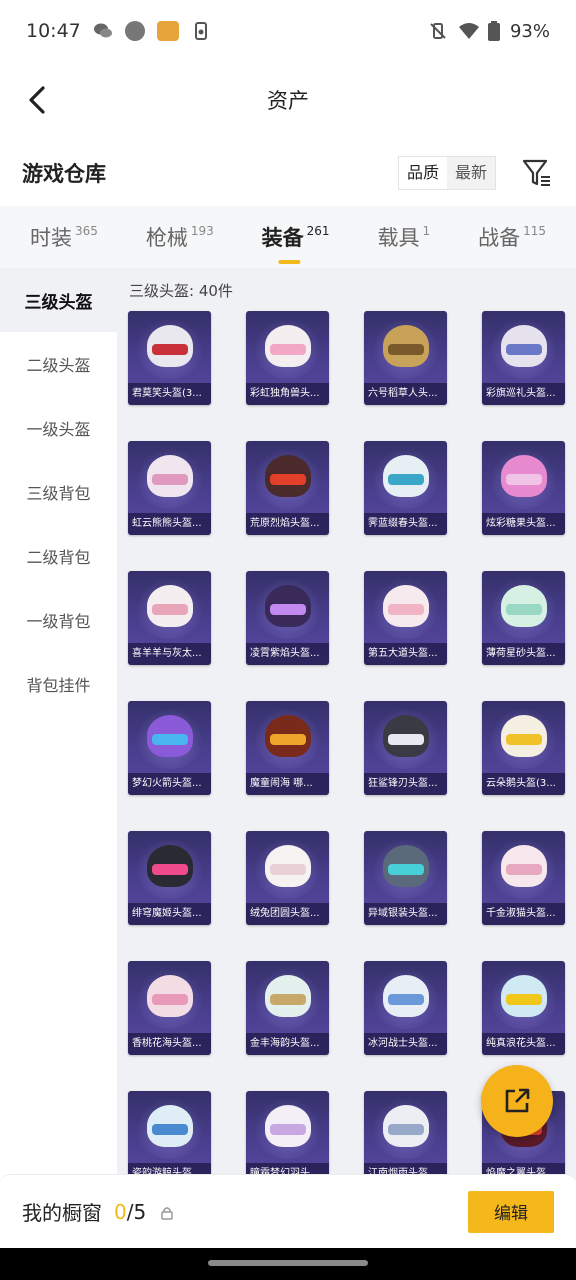  I want to click on battery-percent: 93%, so click(529, 31).